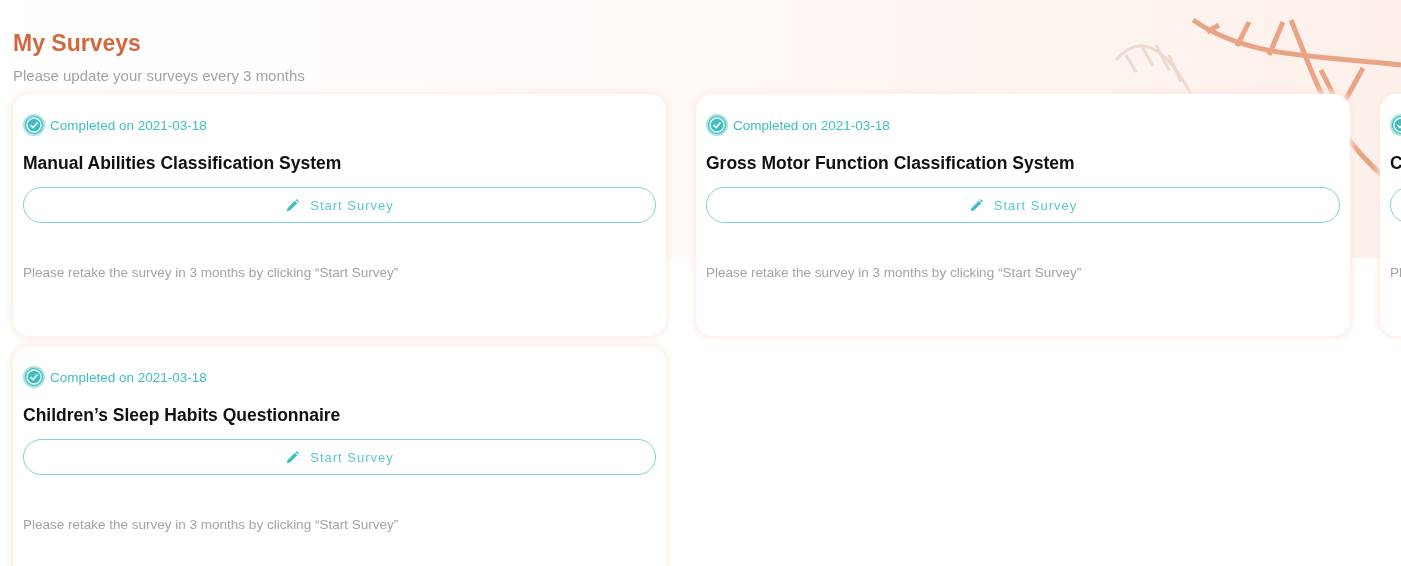 This screenshot has height=566, width=1401. What do you see at coordinates (183, 163) in the screenshot?
I see `survey-title: Manual Abilities Classification System` at bounding box center [183, 163].